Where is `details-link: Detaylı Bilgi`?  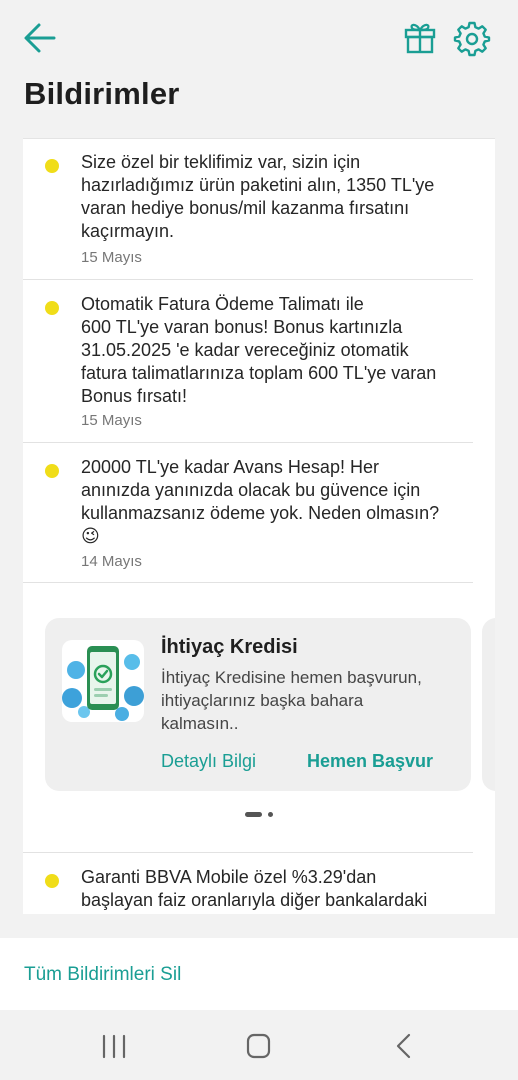
details-link: Detaylı Bilgi is located at coordinates (208, 761).